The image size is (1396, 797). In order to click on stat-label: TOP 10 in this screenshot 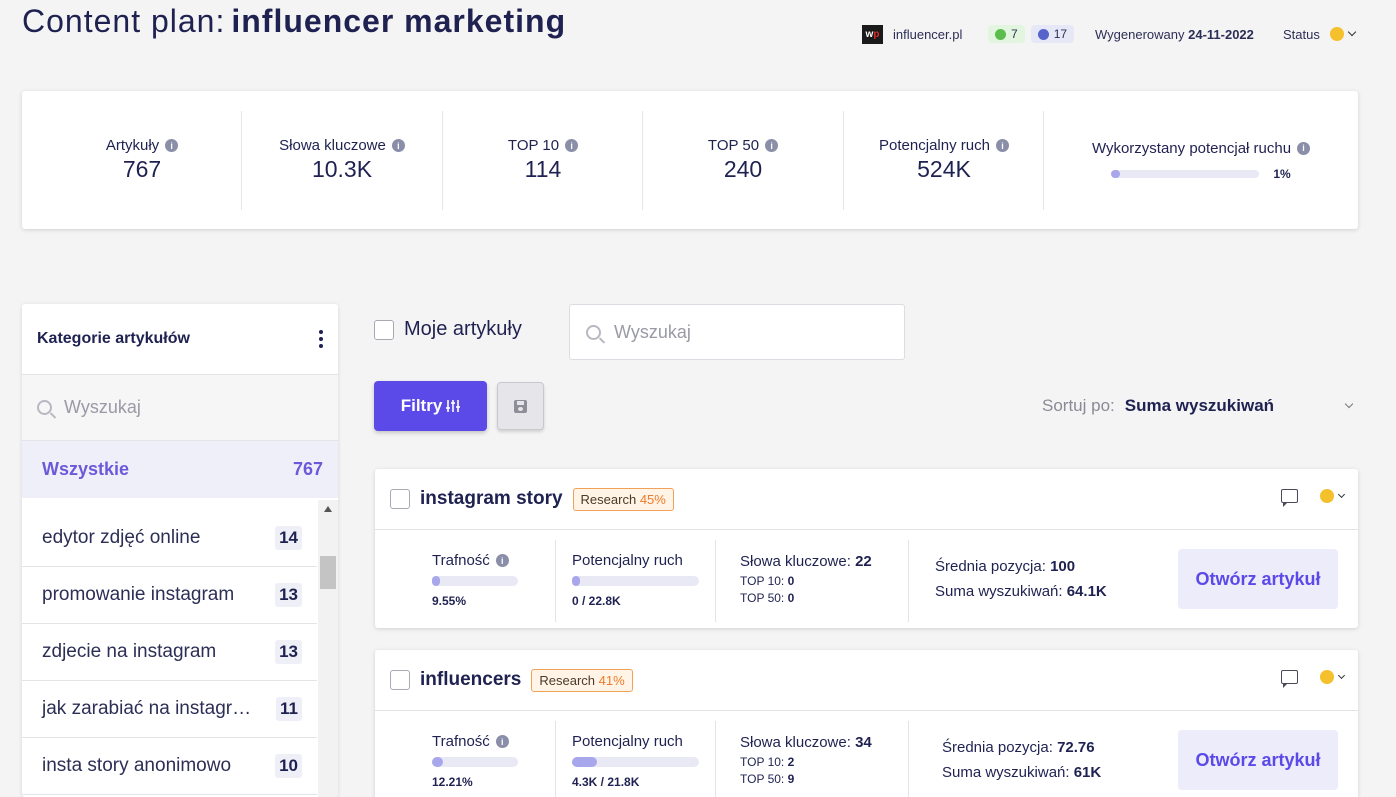, I will do `click(533, 145)`.